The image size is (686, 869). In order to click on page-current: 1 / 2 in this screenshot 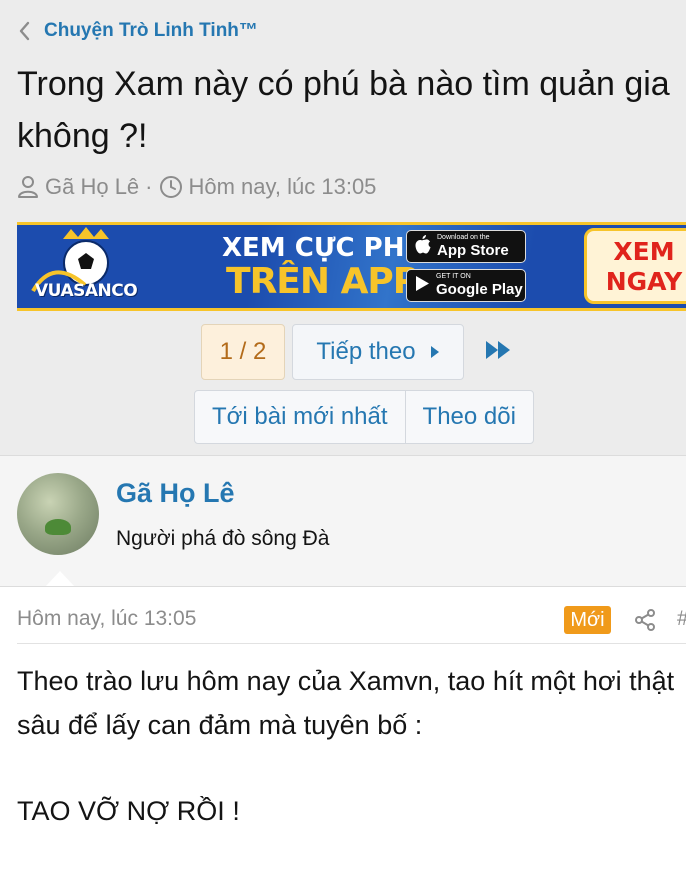, I will do `click(243, 352)`.